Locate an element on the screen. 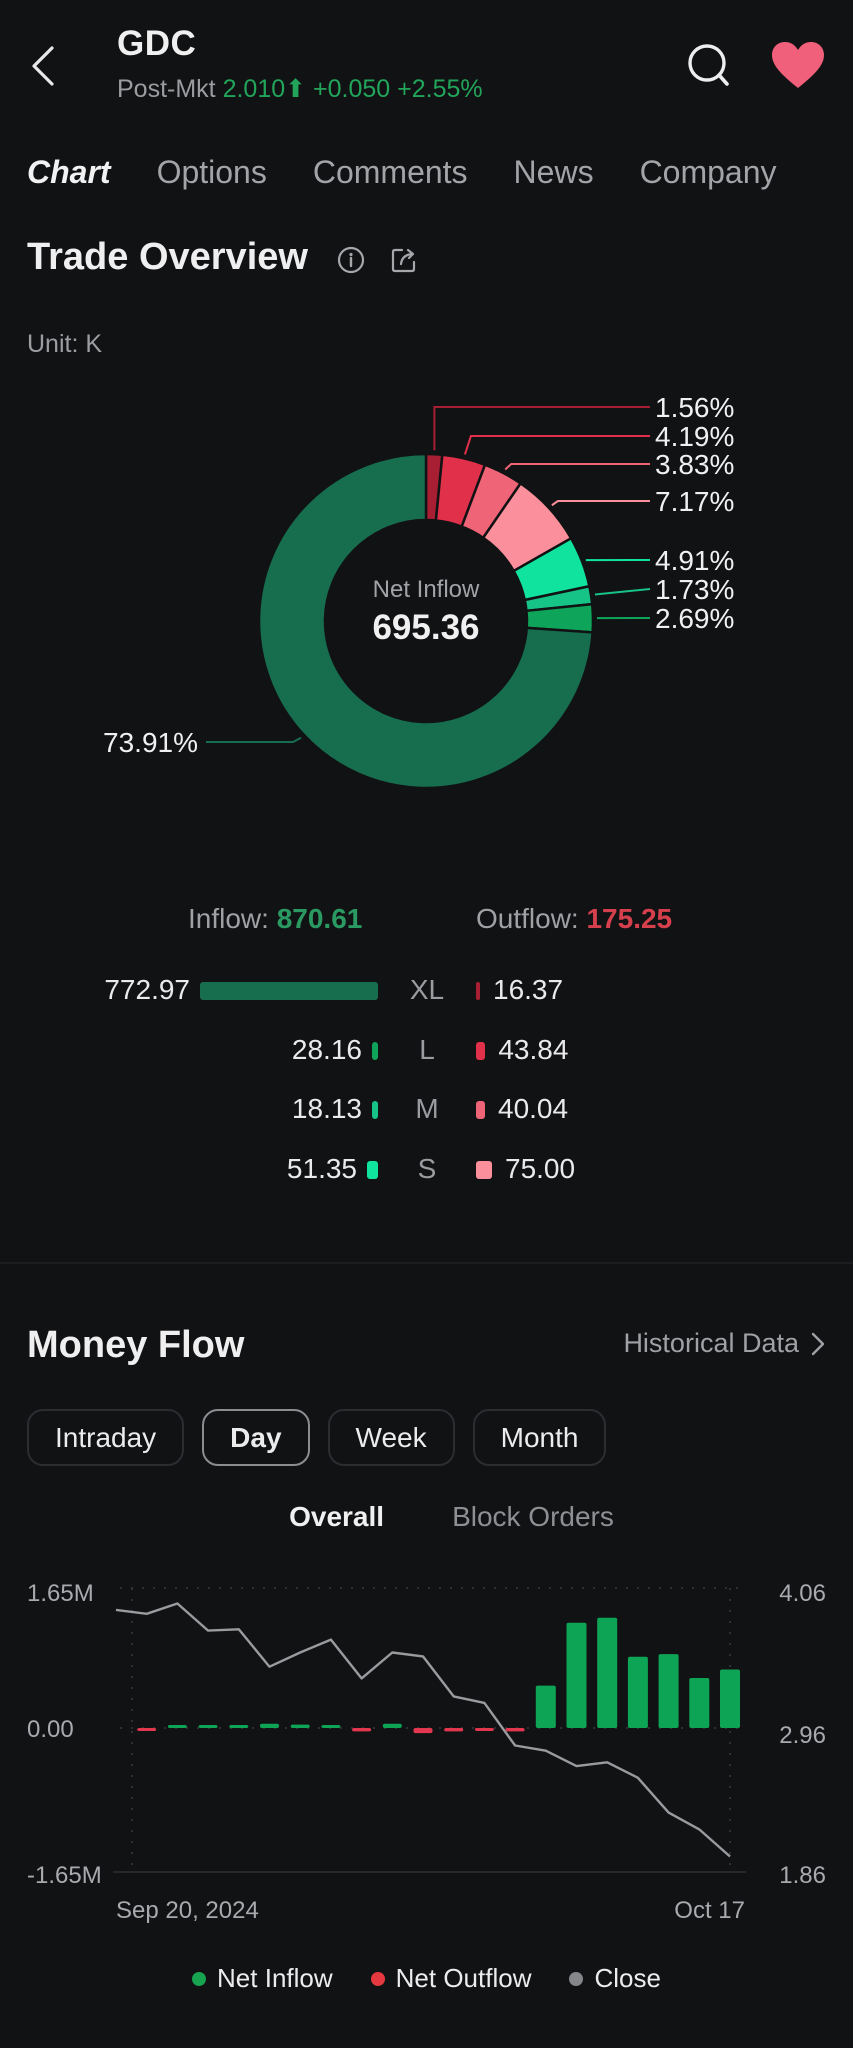 This screenshot has height=2048, width=853. outflow-summary: Outflow: 175.25 is located at coordinates (574, 919).